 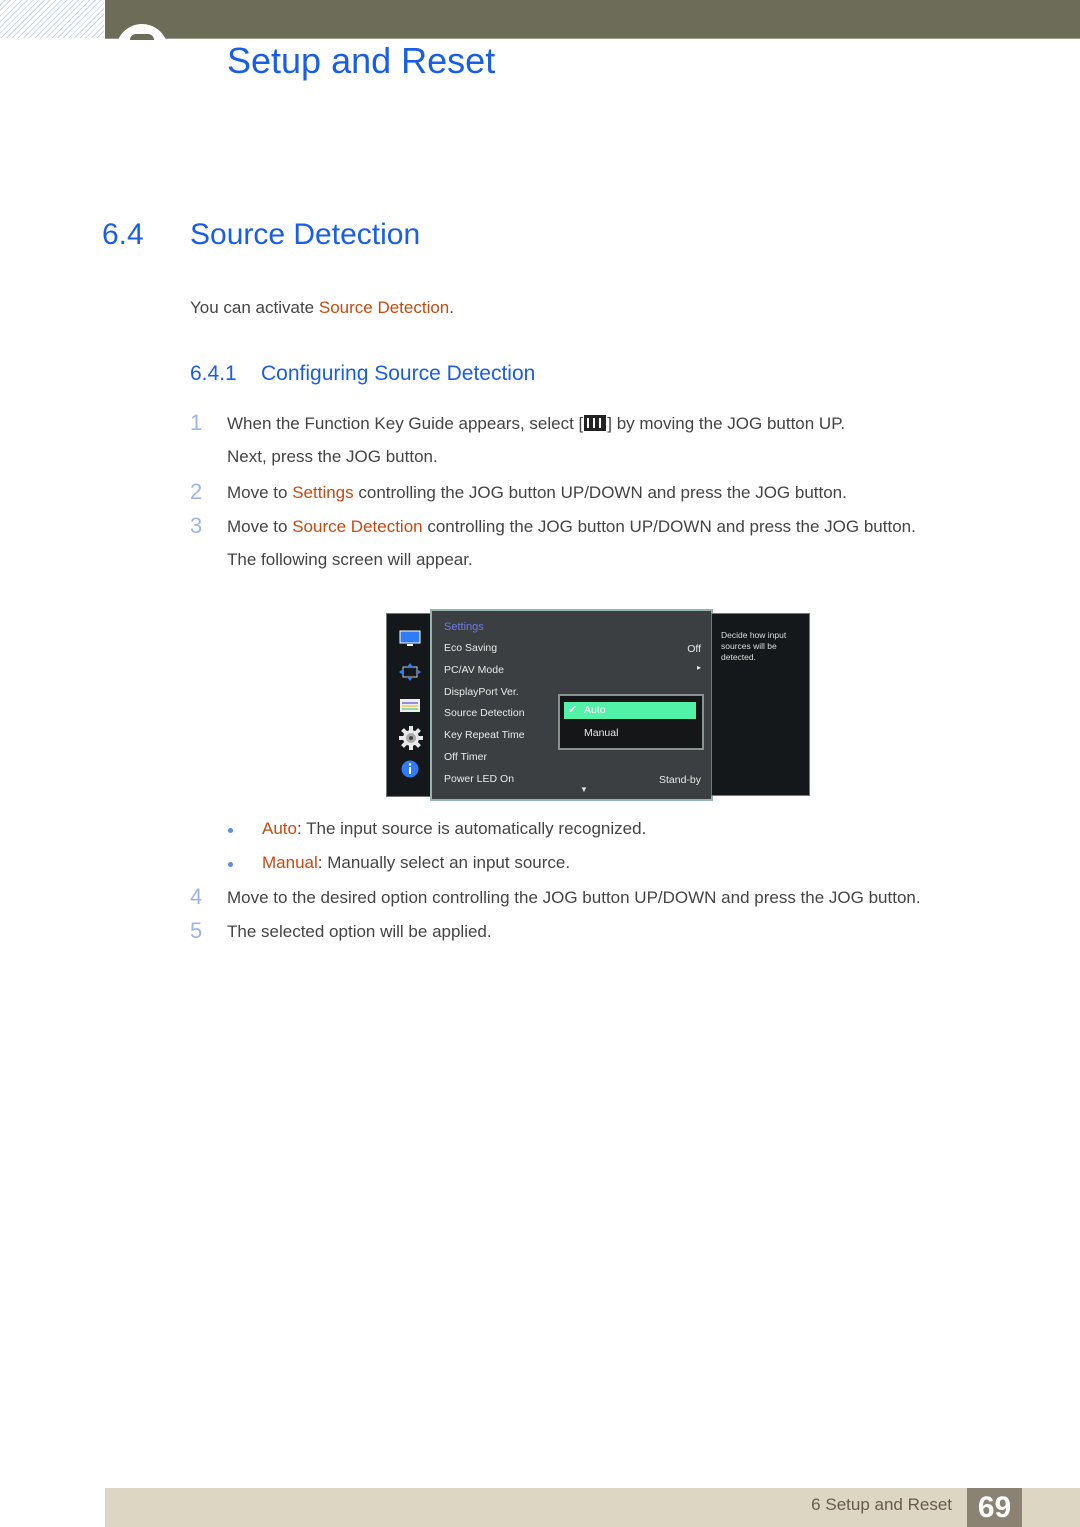 I want to click on header-stripes, so click(x=52, y=19).